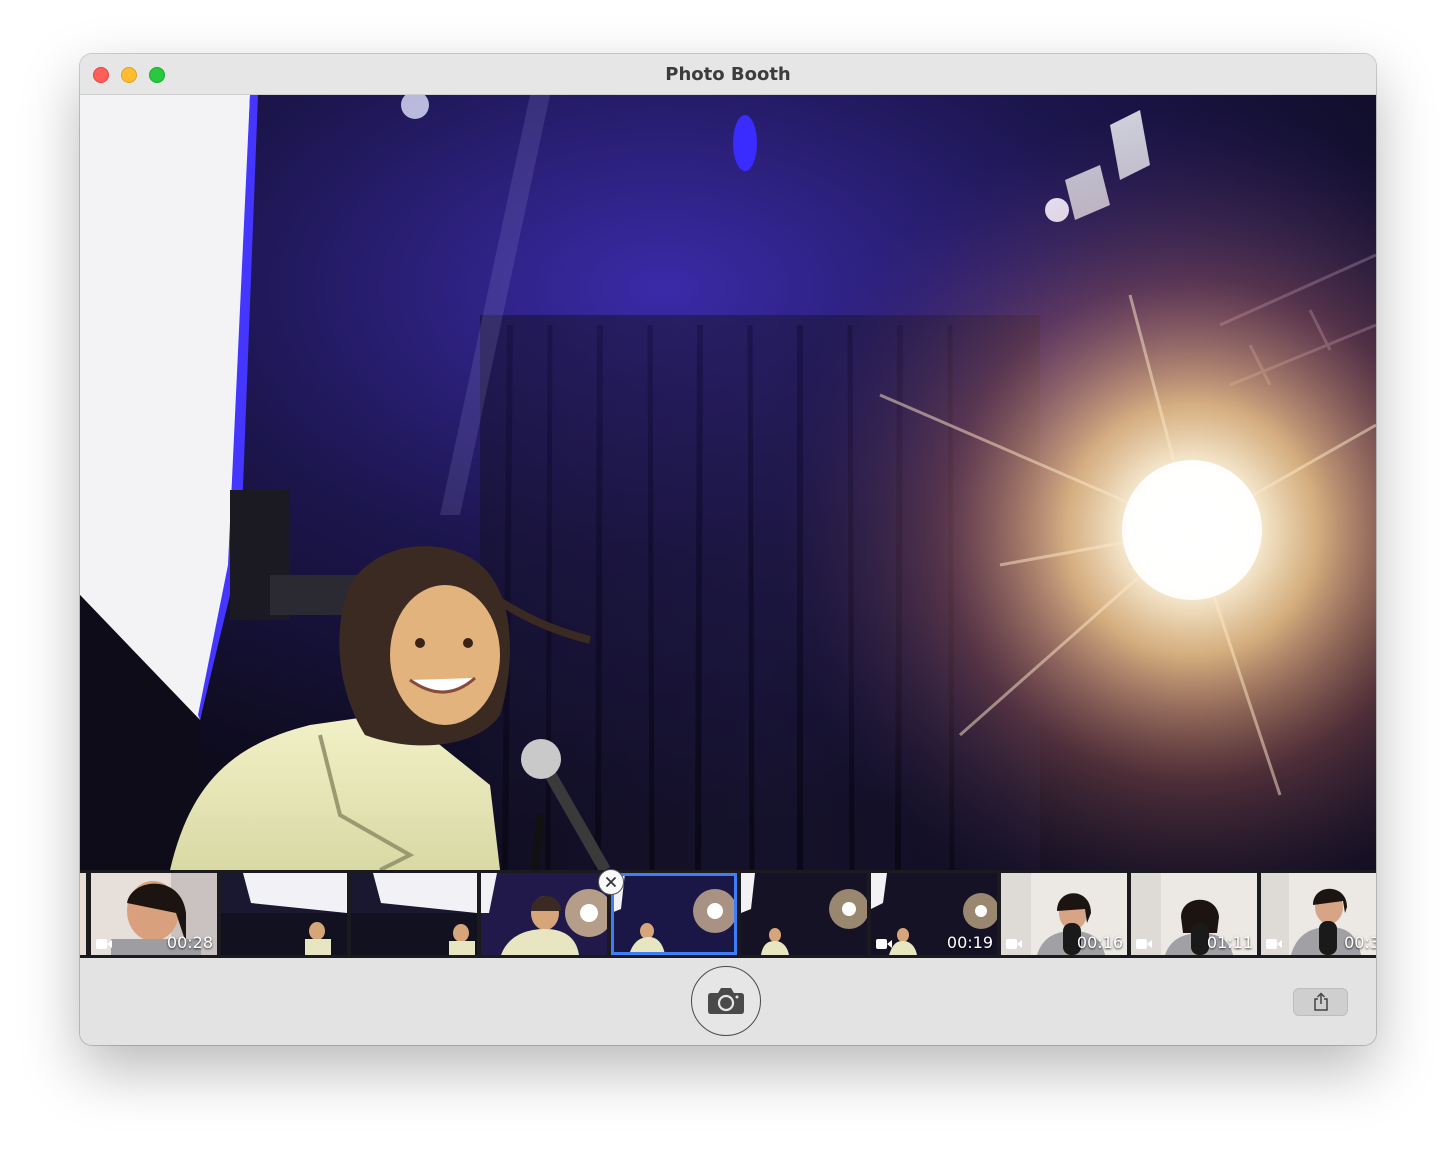 The image size is (1456, 1151). Describe the element at coordinates (83, 914) in the screenshot. I see `thumbnail-partial` at that location.